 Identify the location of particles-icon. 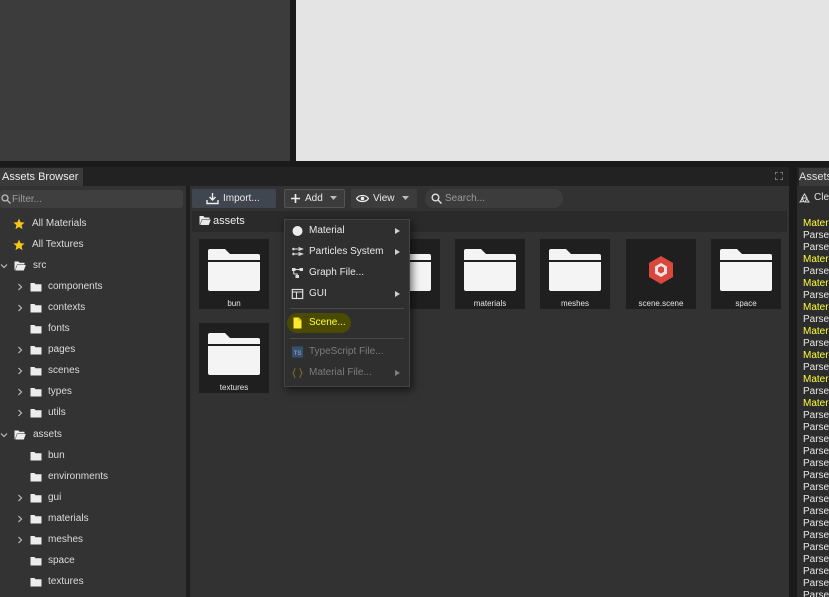
(298, 251).